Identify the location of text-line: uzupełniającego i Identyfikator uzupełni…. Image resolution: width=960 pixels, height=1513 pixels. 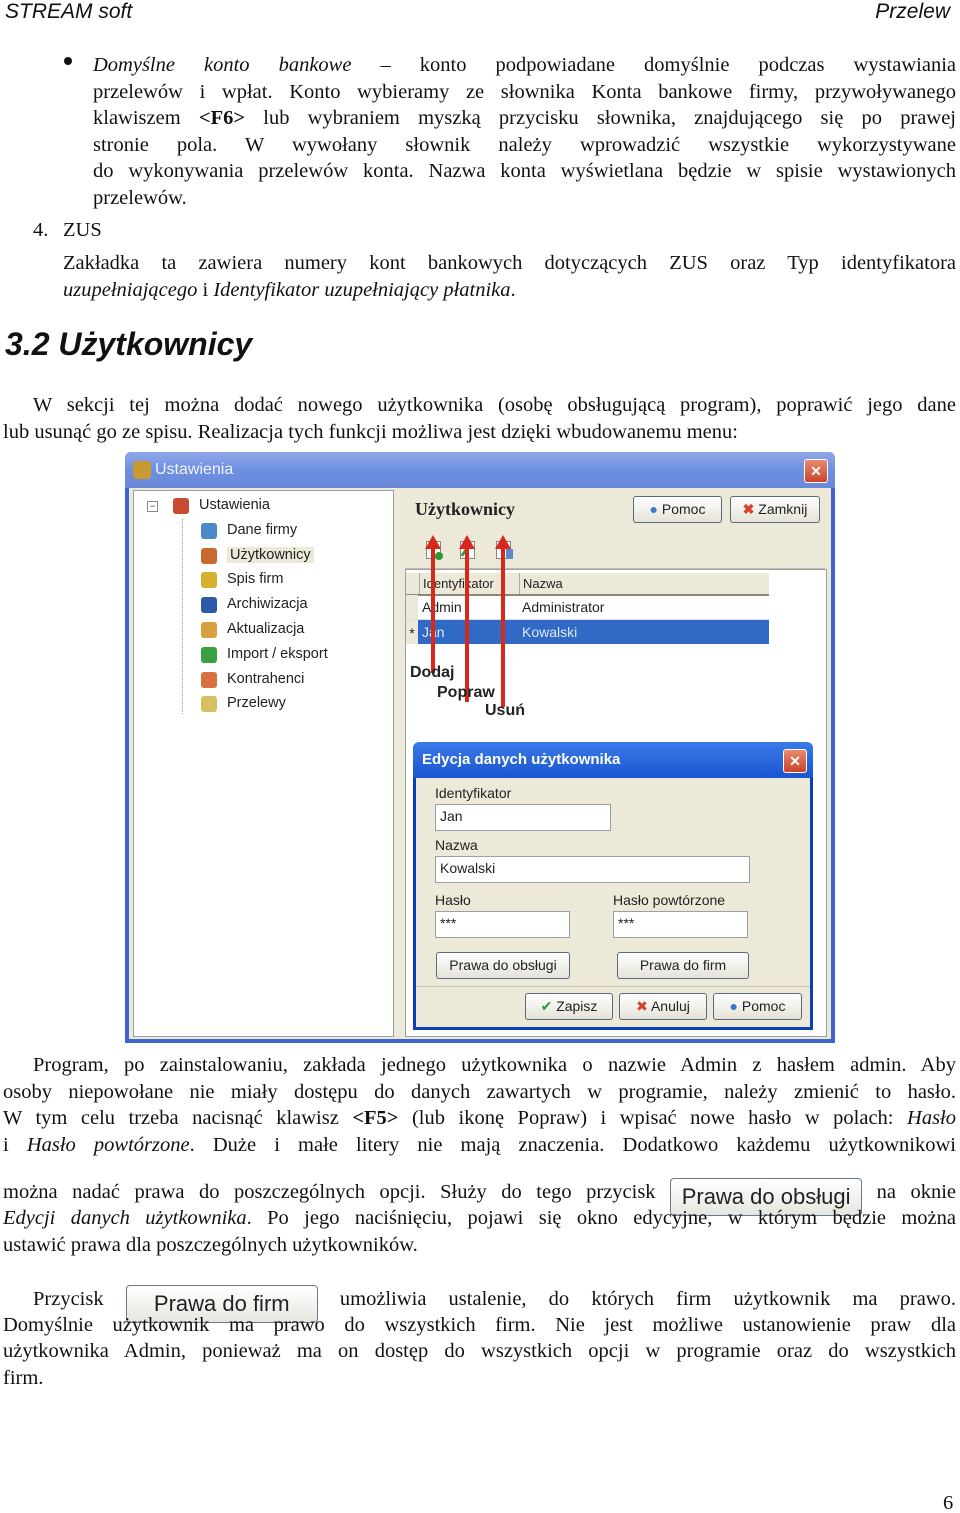
(509, 290).